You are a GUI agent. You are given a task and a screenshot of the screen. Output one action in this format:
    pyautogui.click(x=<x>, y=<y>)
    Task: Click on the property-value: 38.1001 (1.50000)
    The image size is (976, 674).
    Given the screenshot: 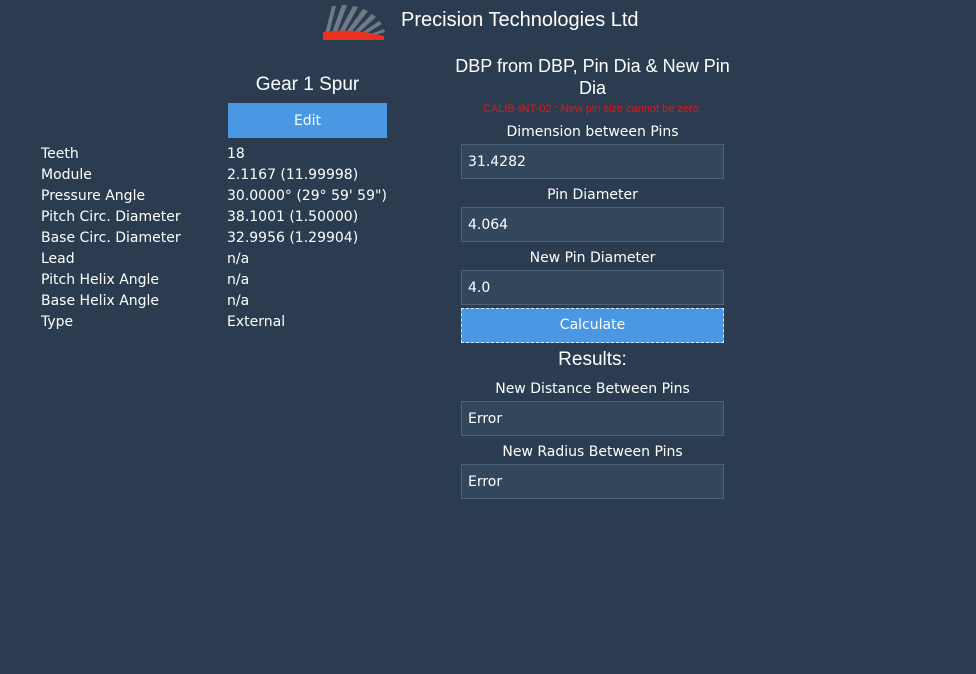 What is the action you would take?
    pyautogui.click(x=293, y=217)
    